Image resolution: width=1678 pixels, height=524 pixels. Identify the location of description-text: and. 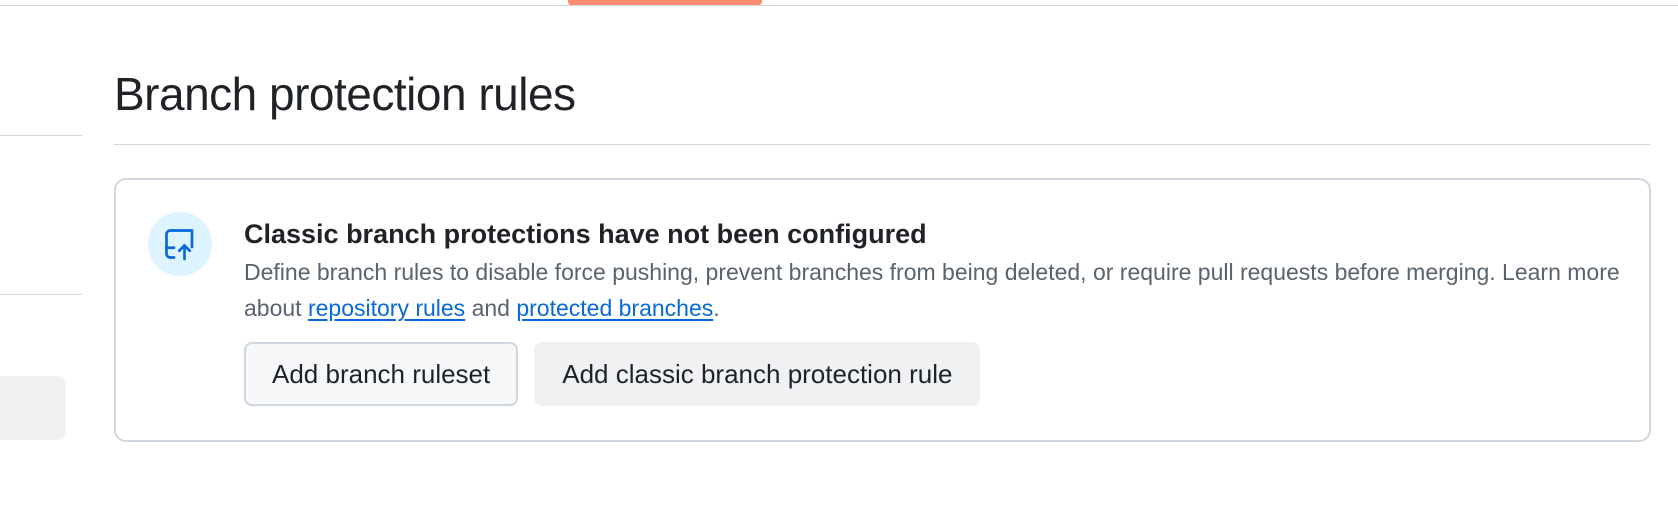
(491, 308).